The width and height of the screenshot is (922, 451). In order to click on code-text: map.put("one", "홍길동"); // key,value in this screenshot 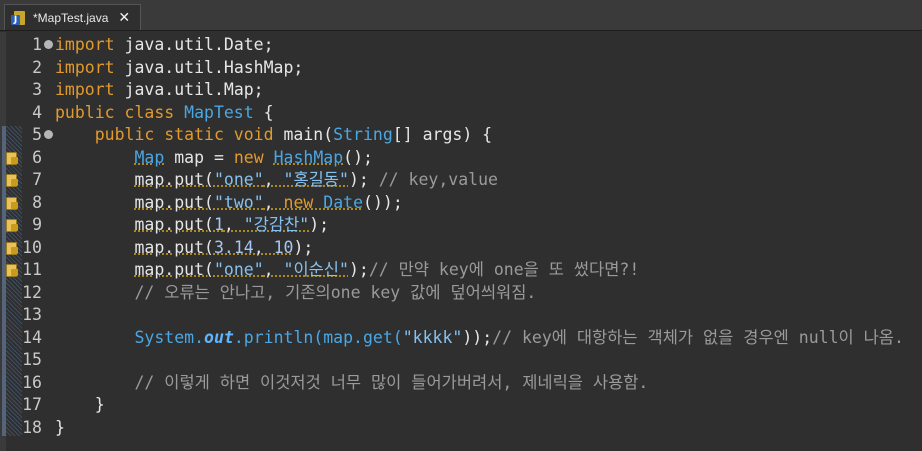, I will do `click(276, 180)`.